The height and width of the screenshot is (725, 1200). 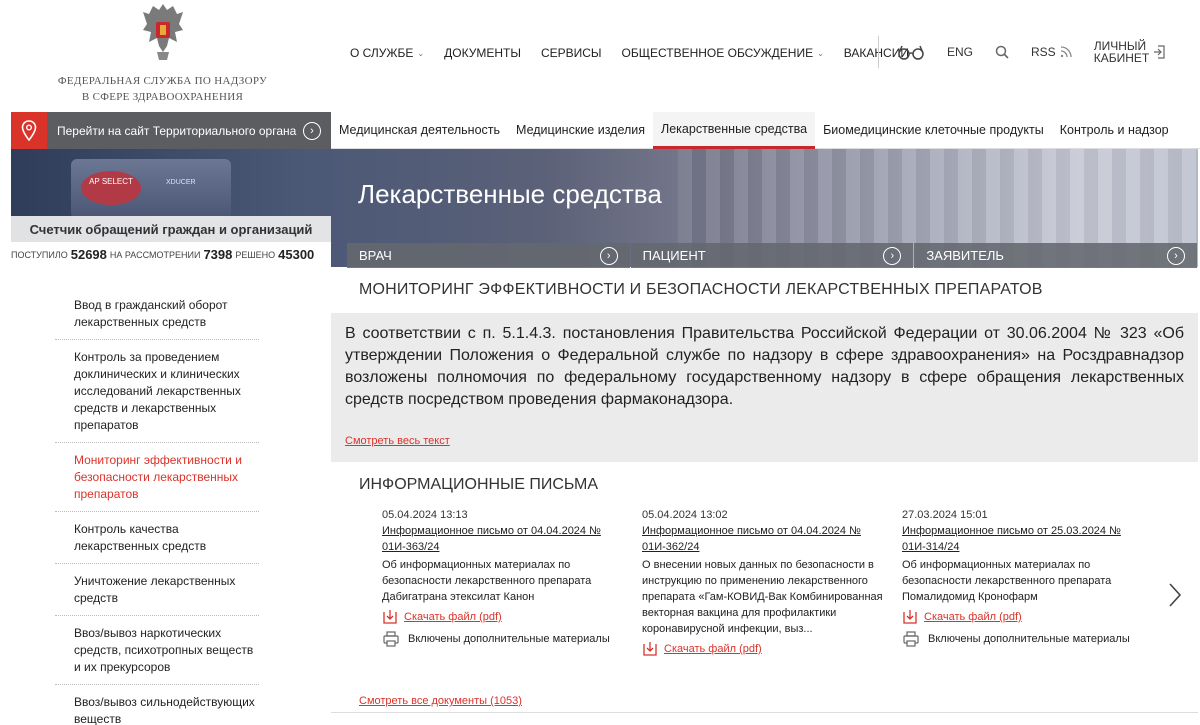 I want to click on extra-materials: Включены дополнительные материалы, so click(x=512, y=639).